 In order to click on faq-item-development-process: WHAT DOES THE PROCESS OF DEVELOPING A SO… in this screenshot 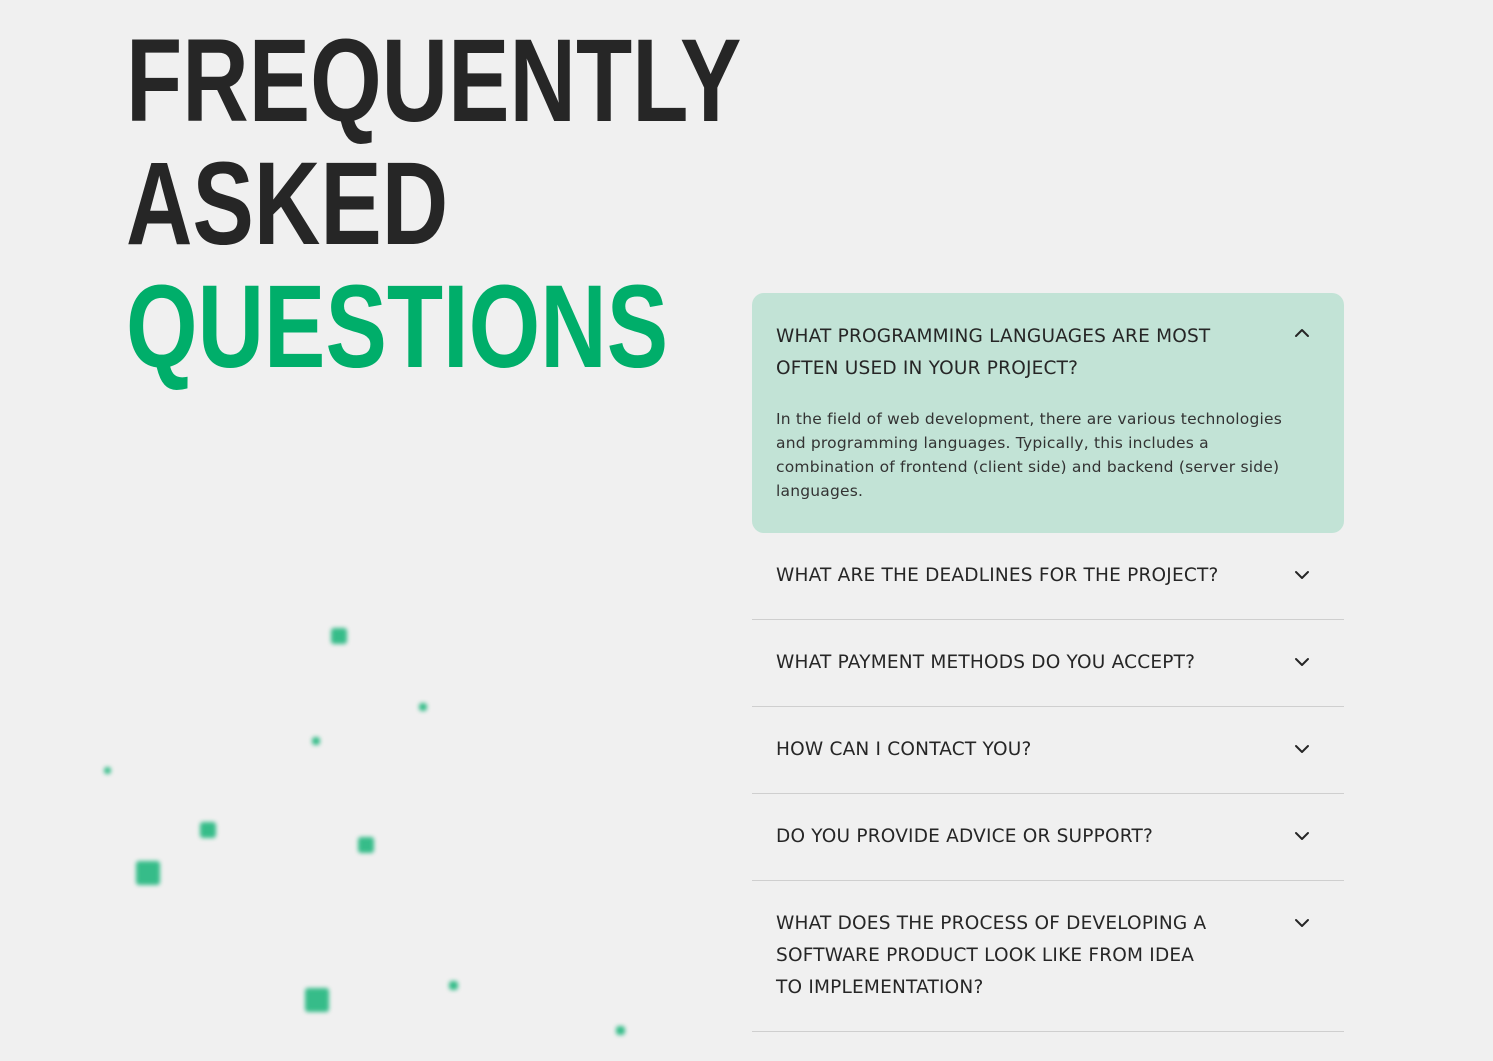, I will do `click(1048, 956)`.